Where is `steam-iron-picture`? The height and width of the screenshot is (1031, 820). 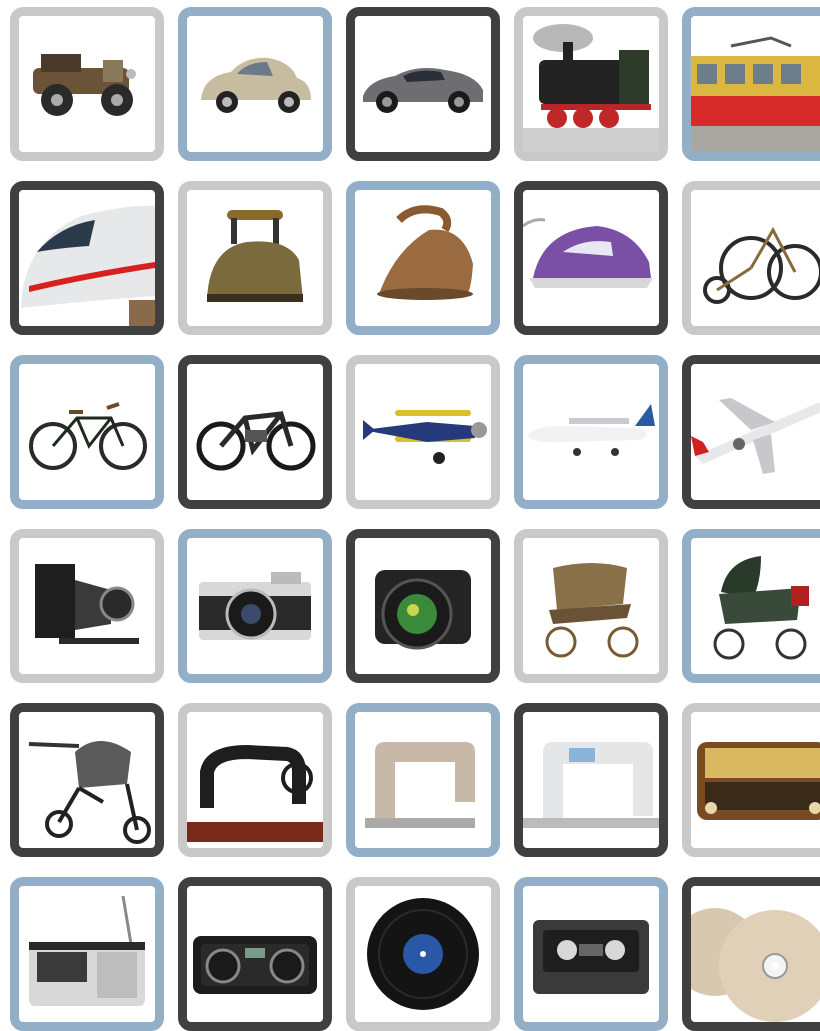
steam-iron-picture is located at coordinates (591, 258).